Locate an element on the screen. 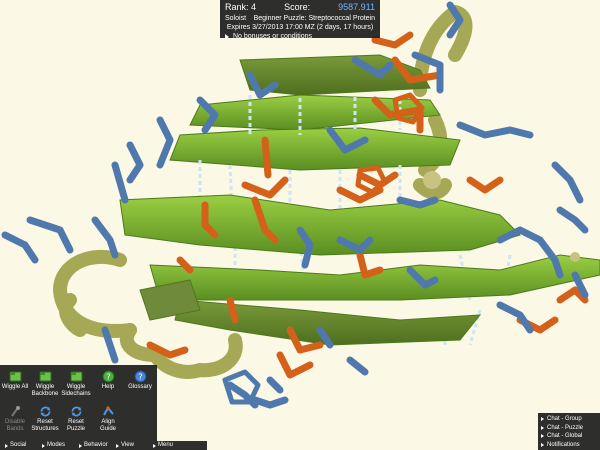 The width and height of the screenshot is (600, 450). menu-modes: Modes is located at coordinates (55, 445).